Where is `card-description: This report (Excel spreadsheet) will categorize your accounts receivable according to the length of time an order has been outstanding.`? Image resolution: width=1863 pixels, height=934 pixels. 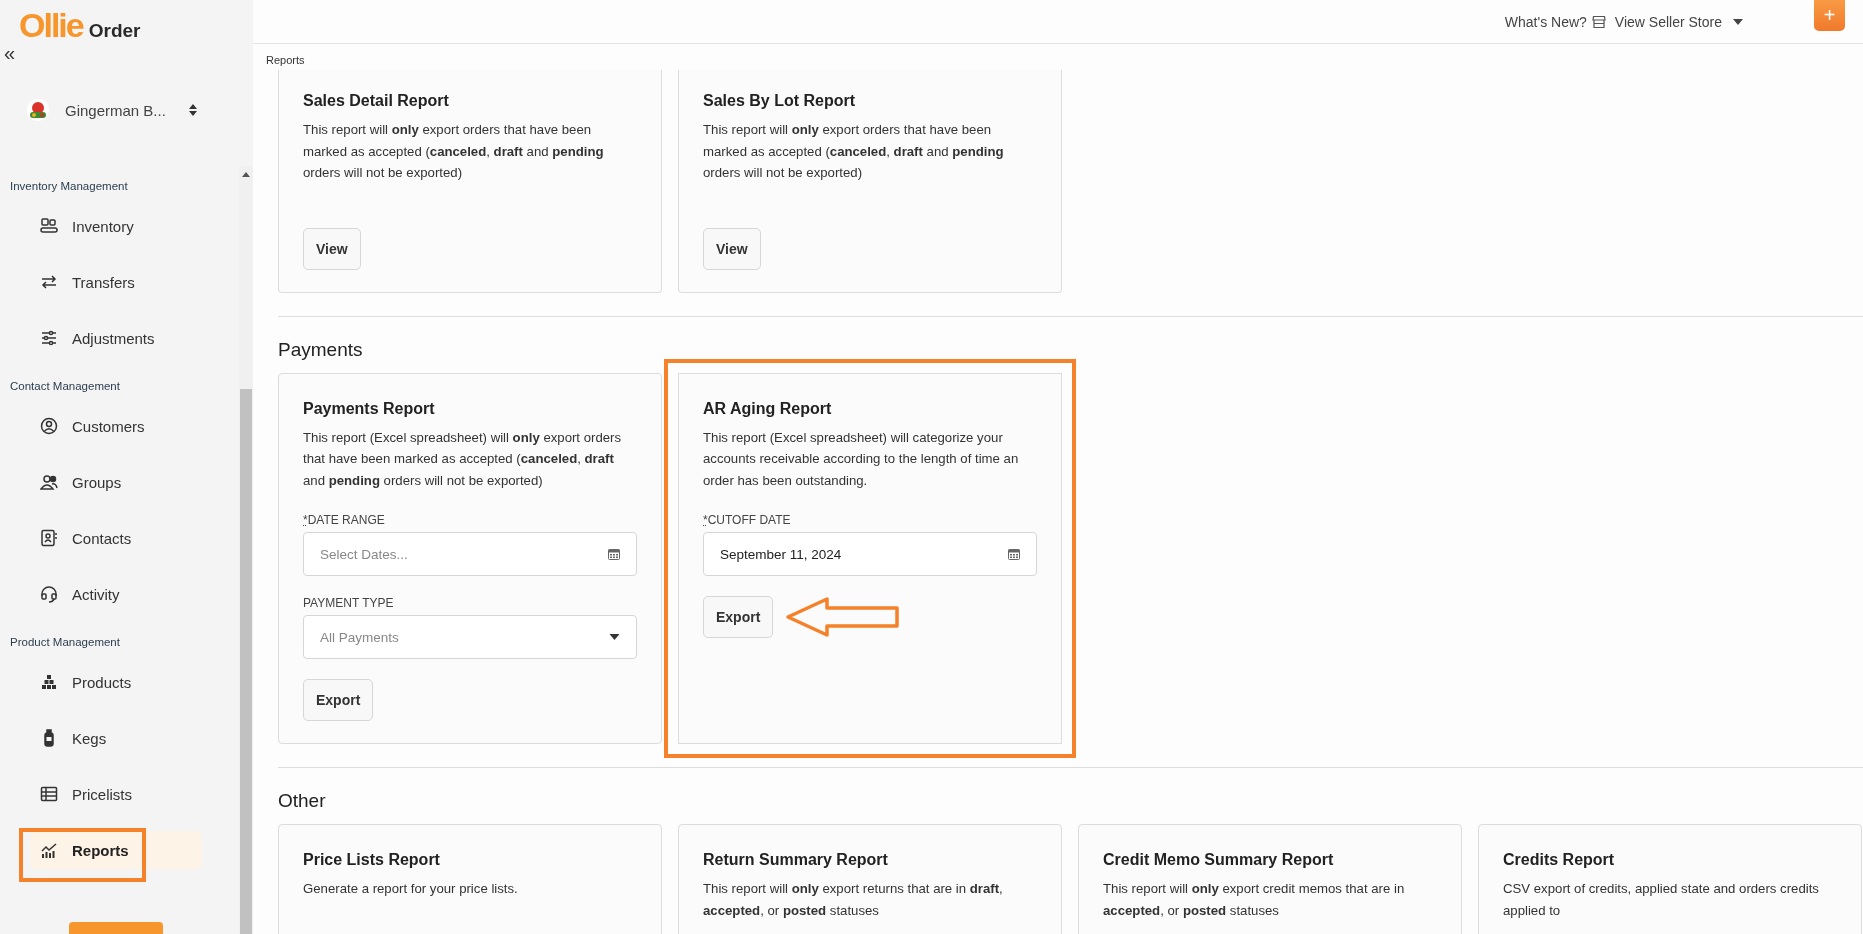 card-description: This report (Excel spreadsheet) will categorize your accounts receivable according to the length of time an order has been outstanding. is located at coordinates (861, 459).